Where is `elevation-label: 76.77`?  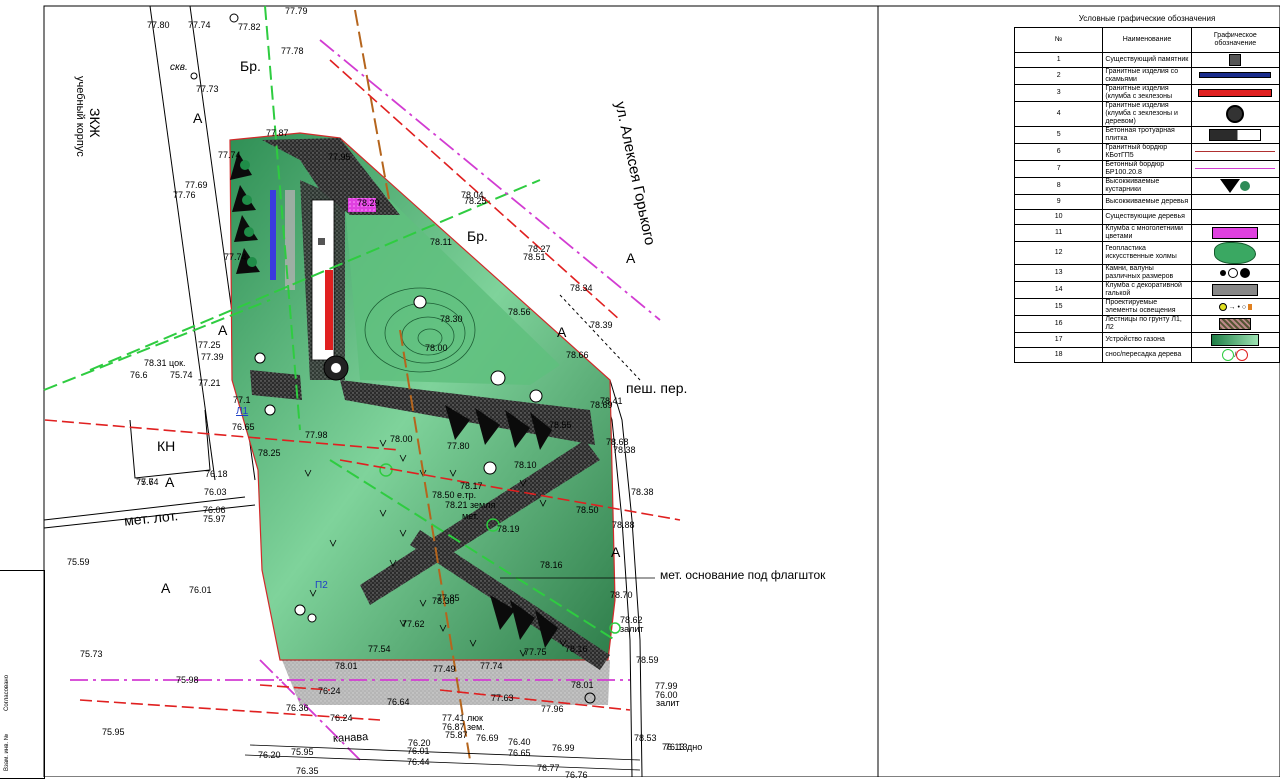 elevation-label: 76.77 is located at coordinates (548, 768).